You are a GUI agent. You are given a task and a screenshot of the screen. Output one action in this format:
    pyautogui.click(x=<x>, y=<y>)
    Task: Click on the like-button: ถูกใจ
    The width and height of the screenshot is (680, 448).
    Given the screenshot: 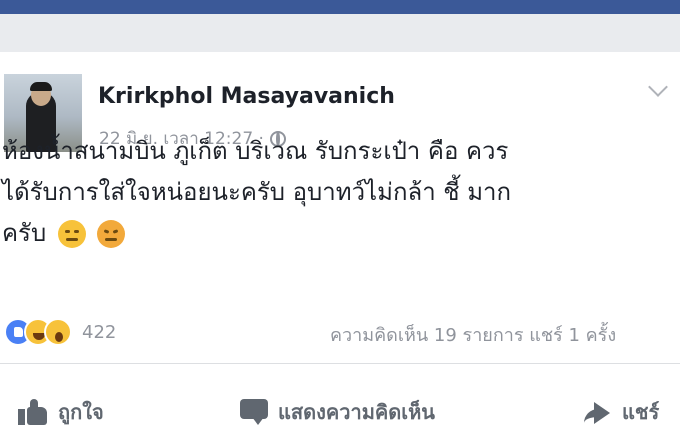 What is the action you would take?
    pyautogui.click(x=61, y=412)
    